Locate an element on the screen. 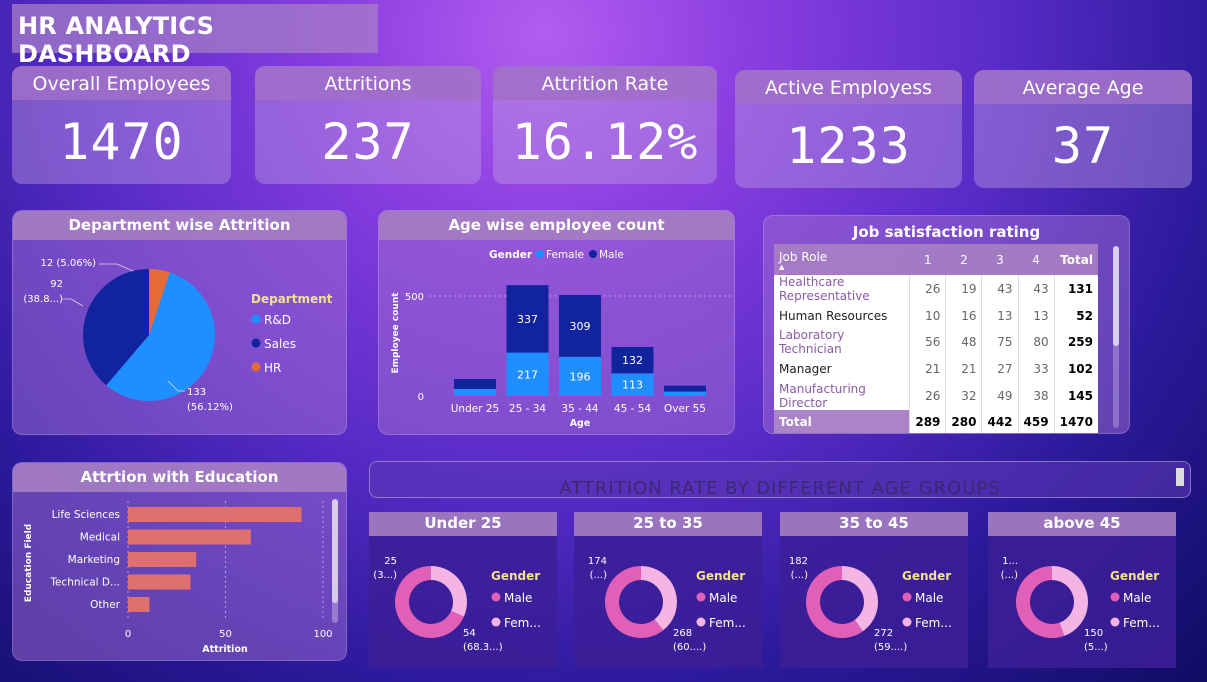  kpi-card-overall-employees: Overall Employees 1470 is located at coordinates (121, 125).